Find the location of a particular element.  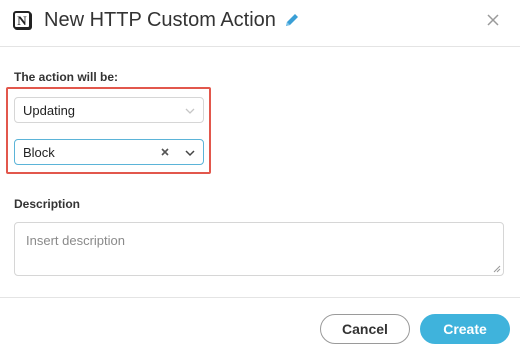

description-input: Insert description is located at coordinates (259, 249).